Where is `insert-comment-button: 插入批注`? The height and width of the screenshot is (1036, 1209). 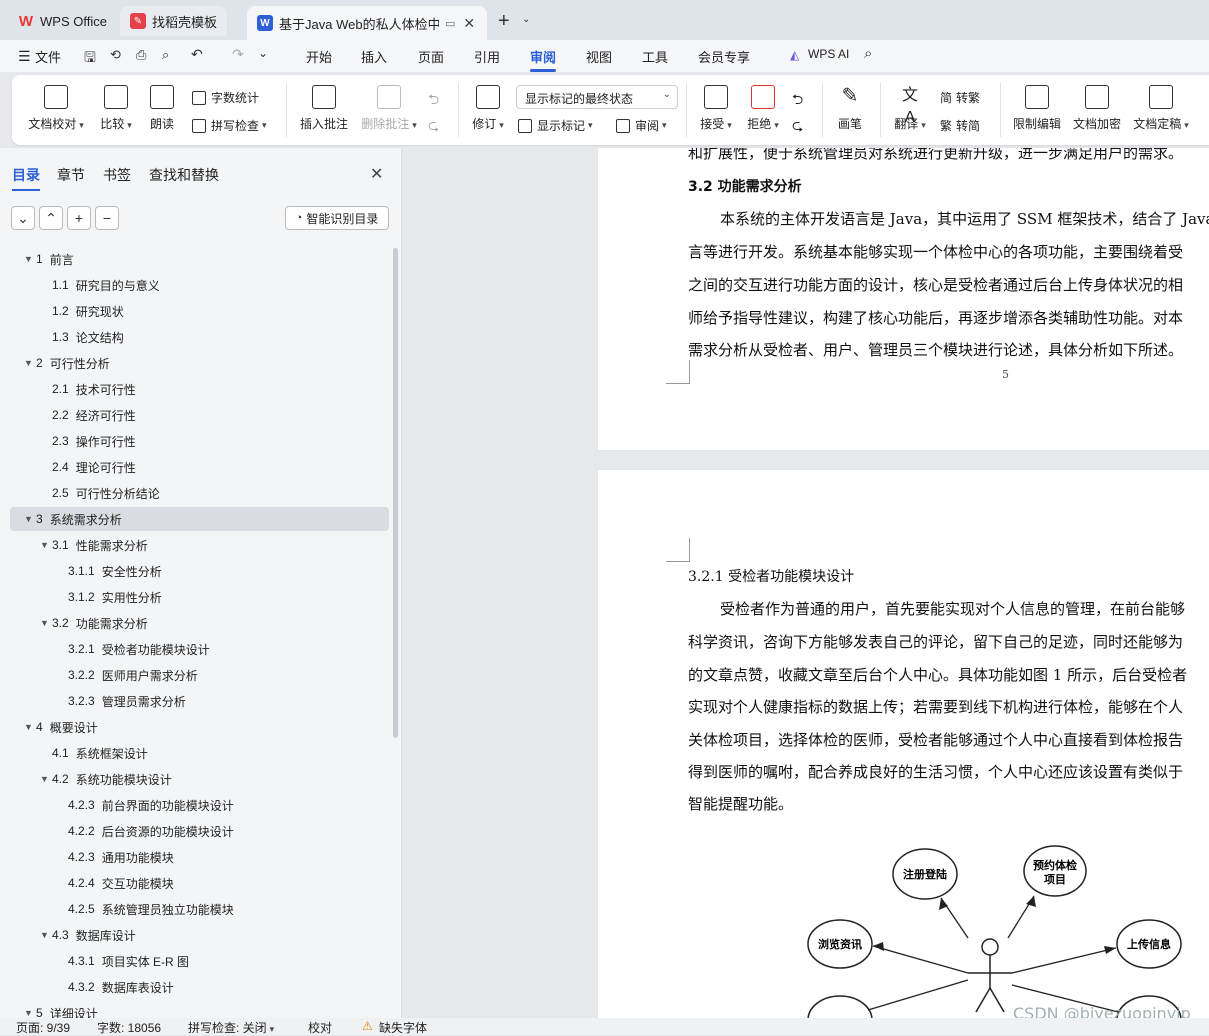 insert-comment-button: 插入批注 is located at coordinates (324, 108).